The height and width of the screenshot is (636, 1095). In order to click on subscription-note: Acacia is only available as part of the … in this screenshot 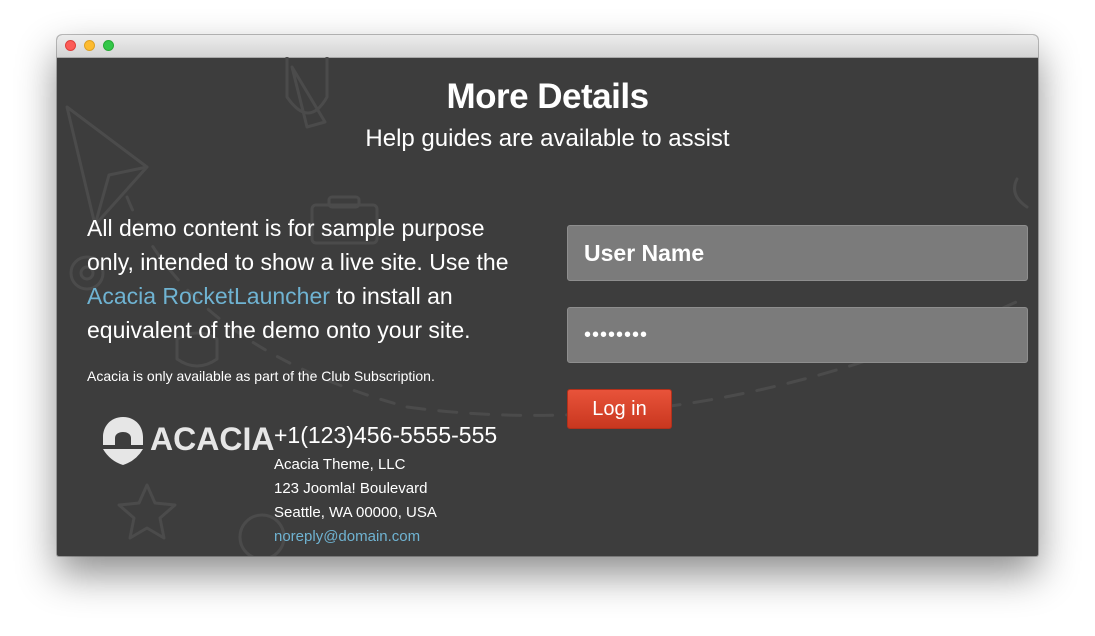, I will do `click(261, 376)`.